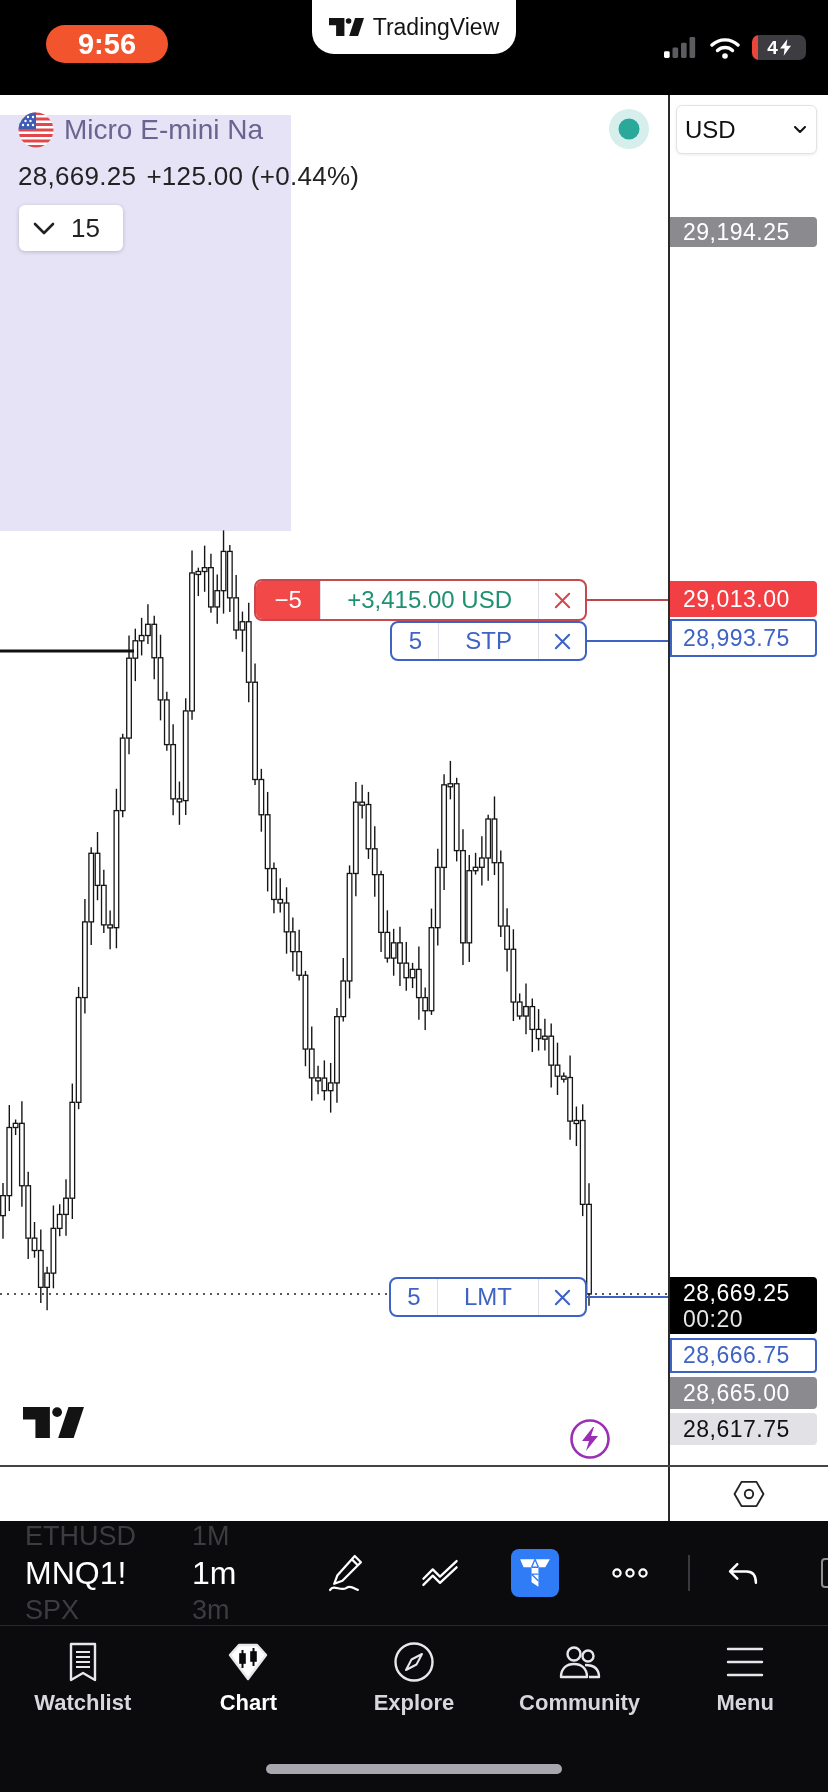  I want to click on nav-tab: Menu, so click(745, 1678).